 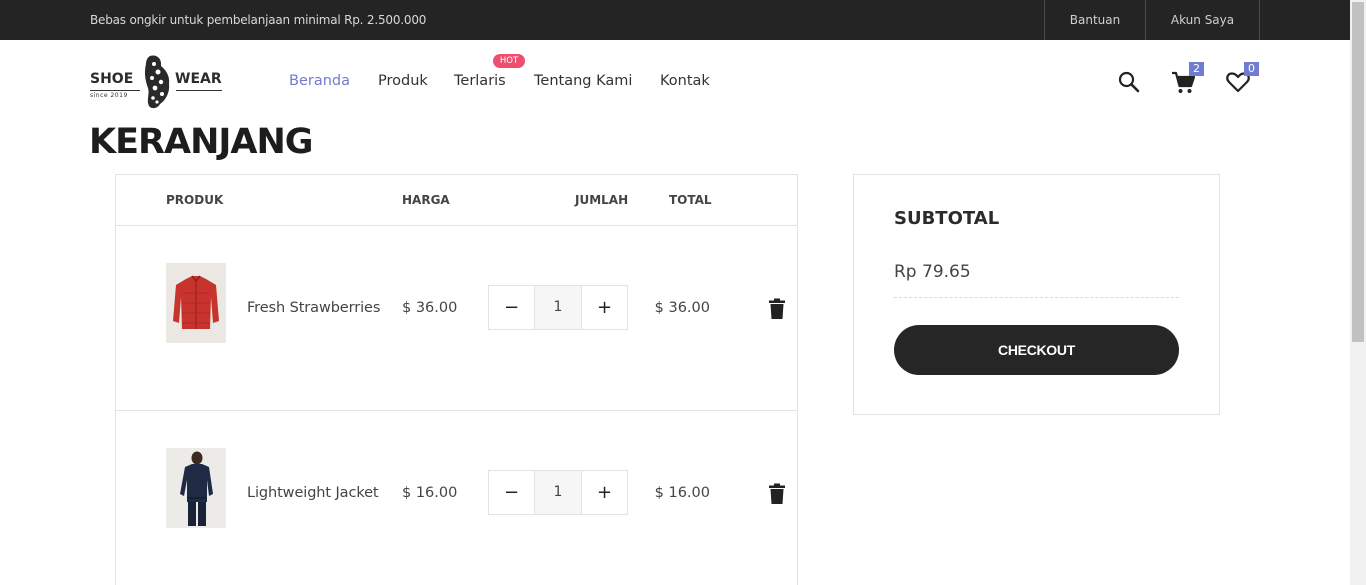 I want to click on product-price: $ 16.00, so click(x=430, y=493).